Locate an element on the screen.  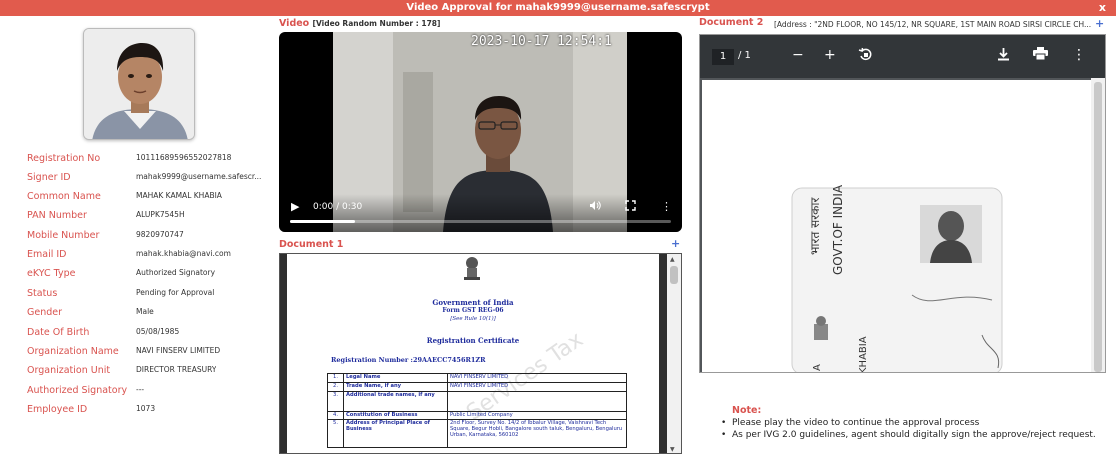
doc-heading-government: Government of India is located at coordinates (473, 302).